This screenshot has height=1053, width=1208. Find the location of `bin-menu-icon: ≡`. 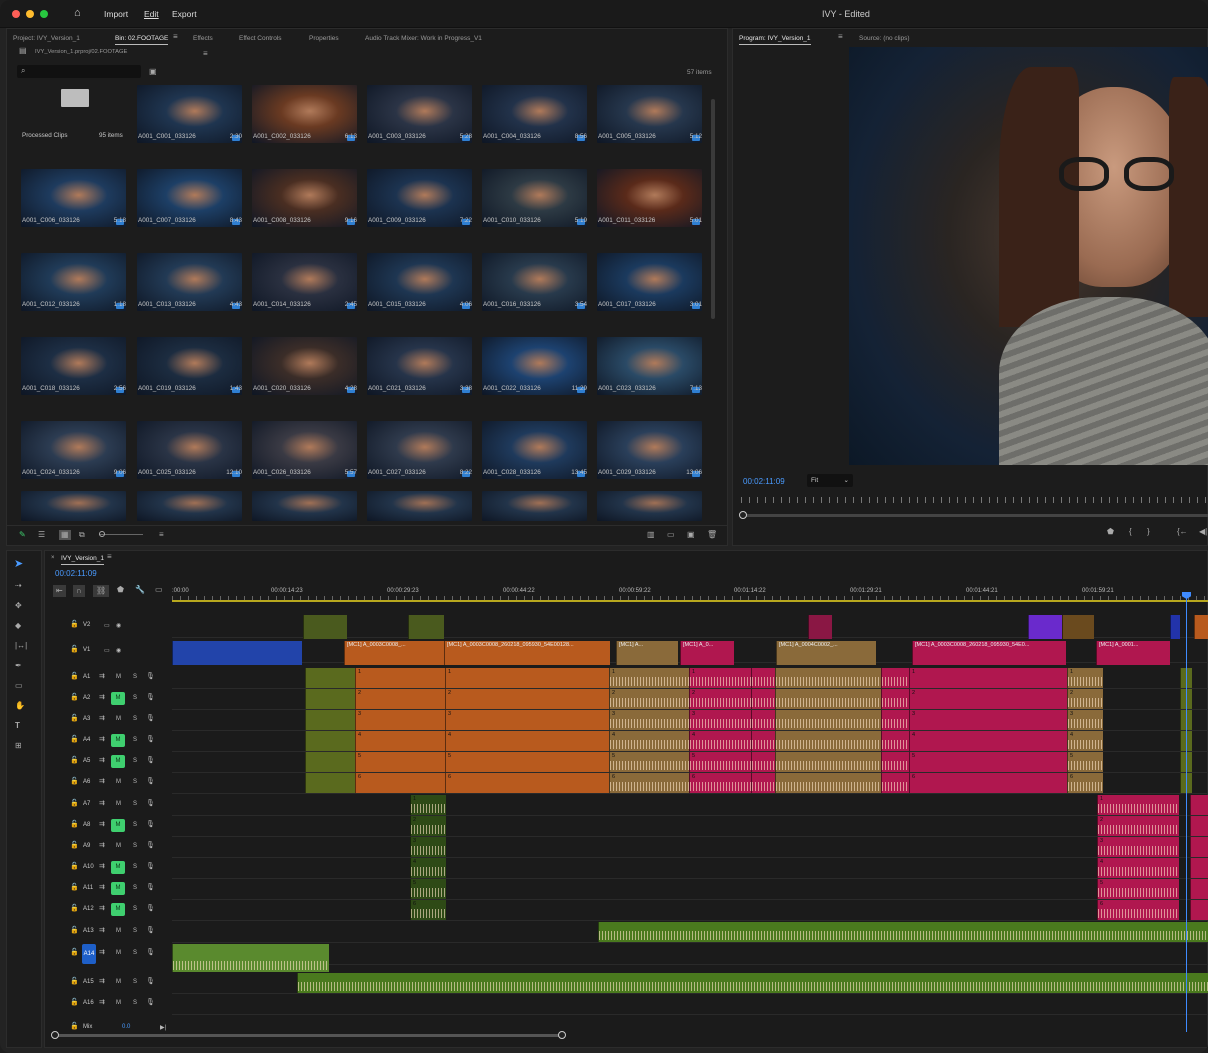

bin-menu-icon: ≡ is located at coordinates (205, 54).